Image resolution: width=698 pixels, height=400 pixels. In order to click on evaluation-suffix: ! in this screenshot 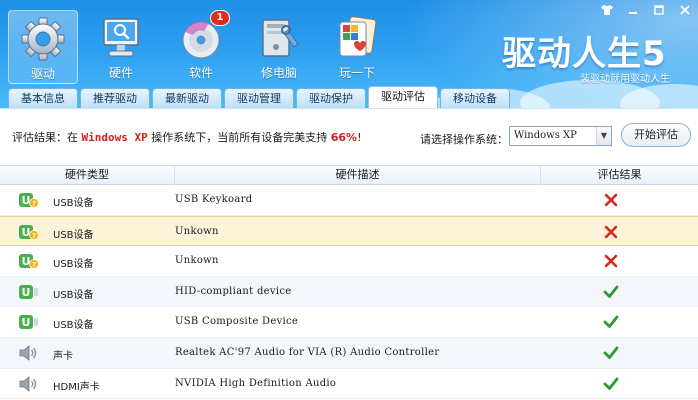, I will do `click(359, 137)`.